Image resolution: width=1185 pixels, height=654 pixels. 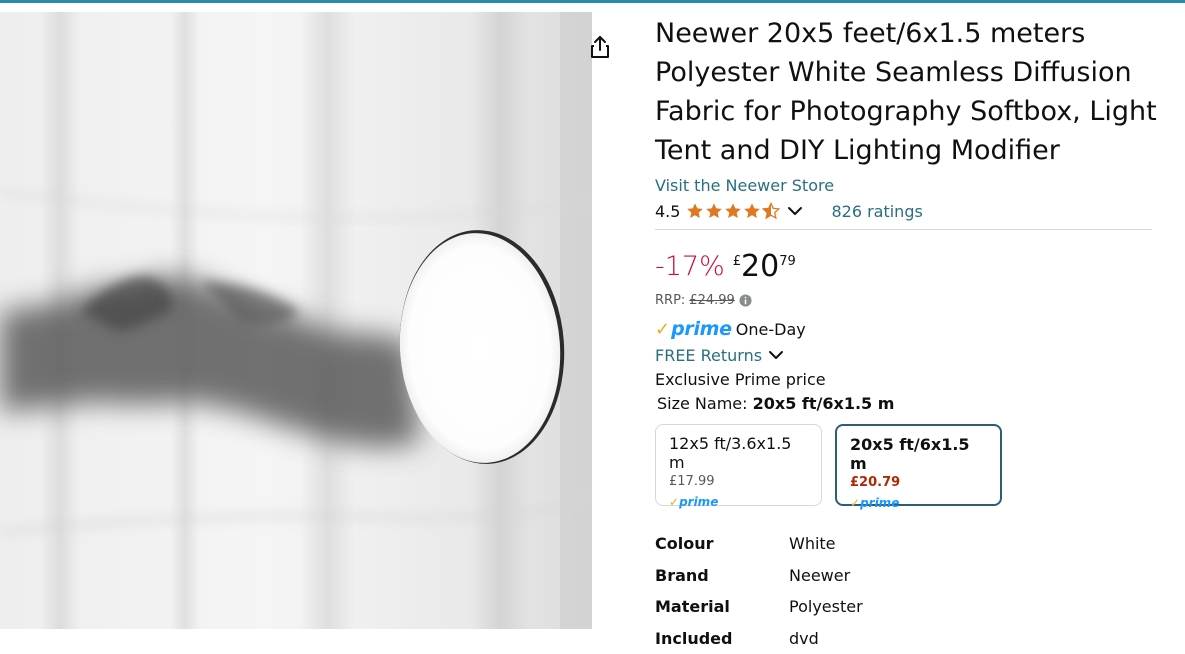 I want to click on divider, so click(x=903, y=229).